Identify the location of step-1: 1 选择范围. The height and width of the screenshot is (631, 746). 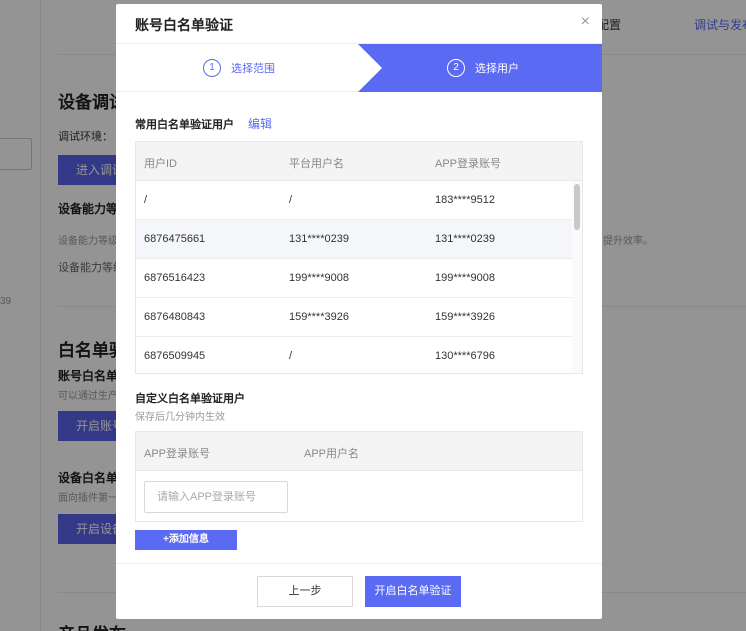
(239, 68).